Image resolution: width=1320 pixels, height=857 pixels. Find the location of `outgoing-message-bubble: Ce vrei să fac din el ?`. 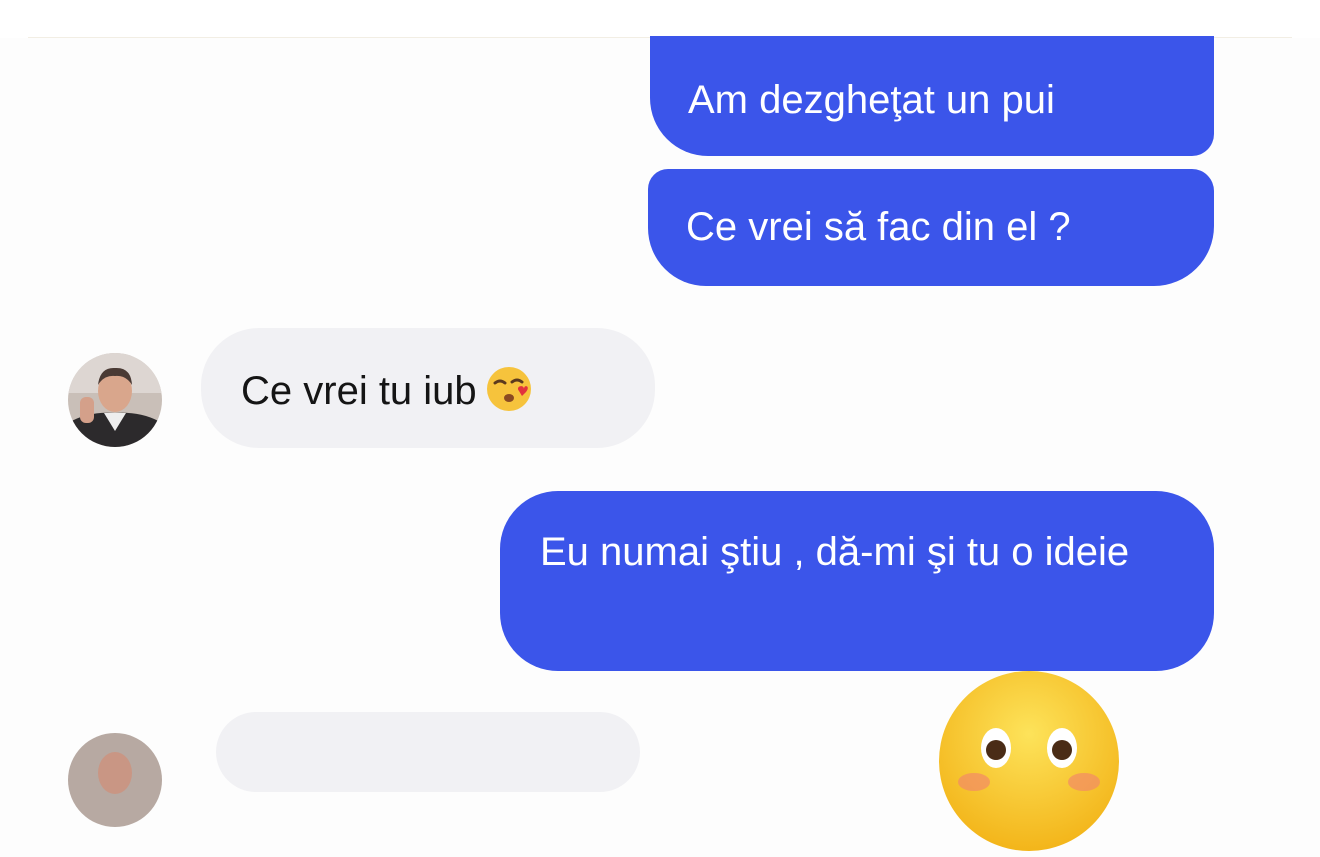

outgoing-message-bubble: Ce vrei să fac din el ? is located at coordinates (931, 227).